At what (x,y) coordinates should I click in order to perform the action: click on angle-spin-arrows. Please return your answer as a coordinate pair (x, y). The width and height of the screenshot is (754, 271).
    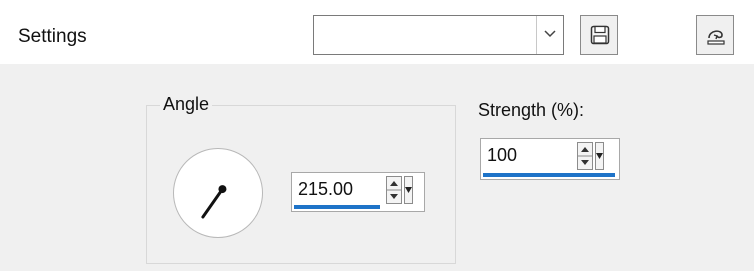
    Looking at the image, I should click on (394, 190).